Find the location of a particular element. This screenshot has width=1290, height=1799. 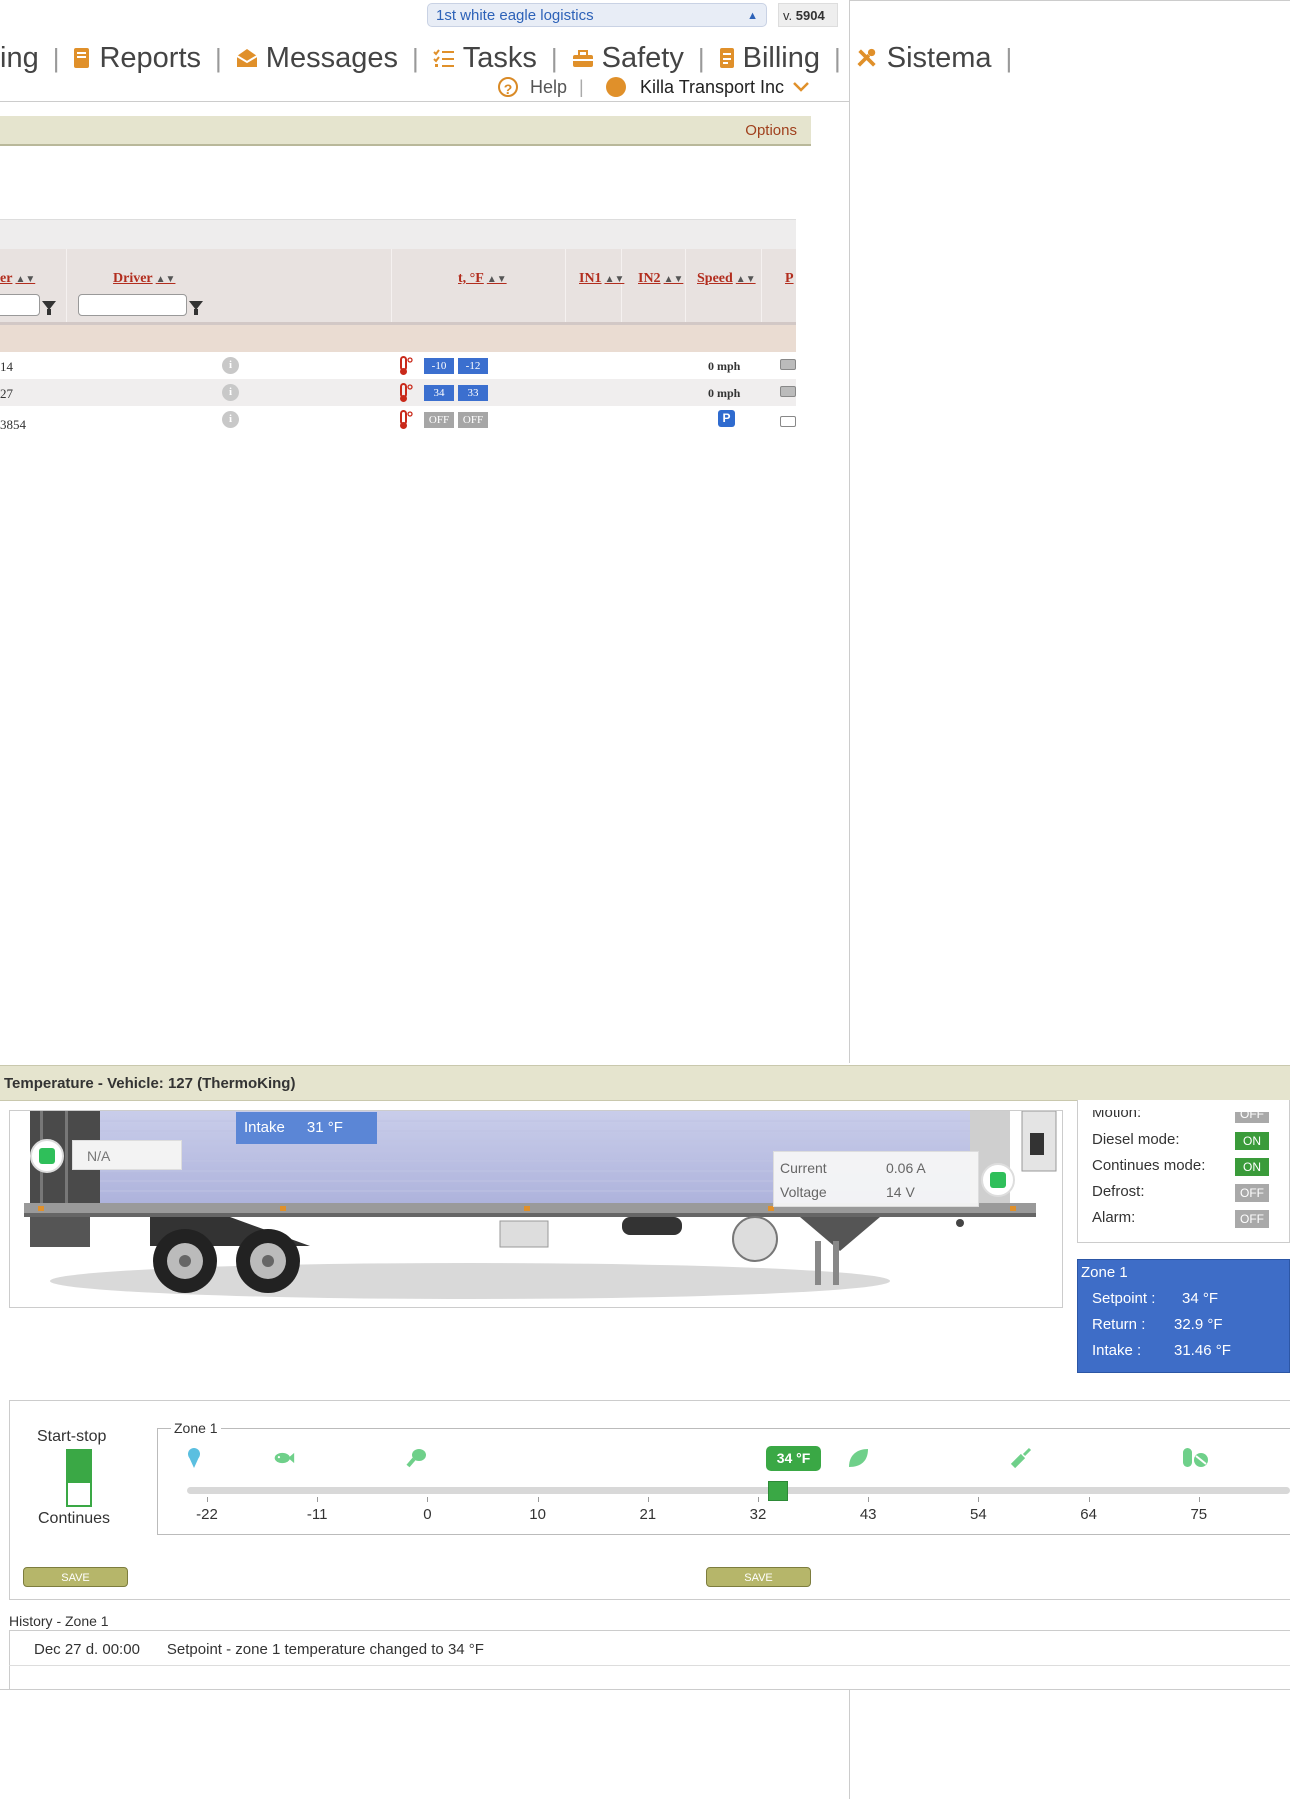

user-menu: Killa Transport Inc is located at coordinates (708, 87).